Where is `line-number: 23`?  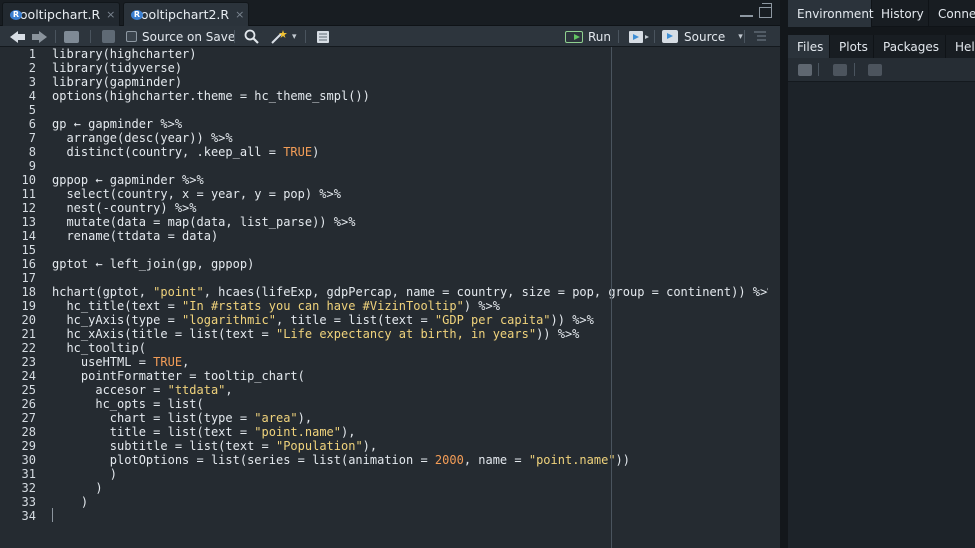
line-number: 23 is located at coordinates (28, 362).